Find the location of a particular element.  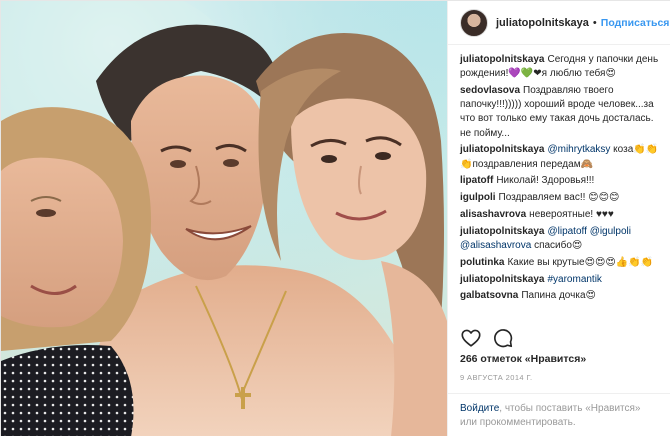

login-link: Войдите is located at coordinates (479, 408).